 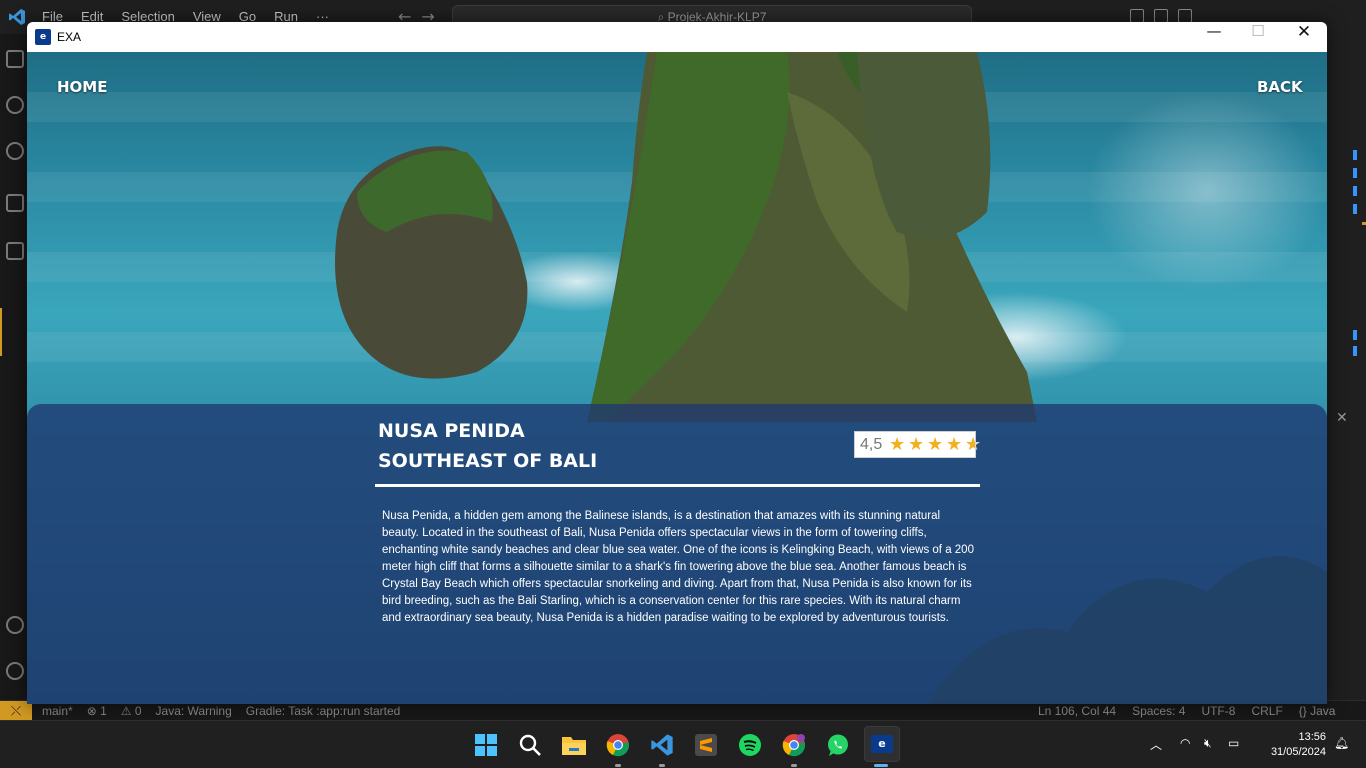 What do you see at coordinates (1185, 743) in the screenshot?
I see `wifi-icon: ◠` at bounding box center [1185, 743].